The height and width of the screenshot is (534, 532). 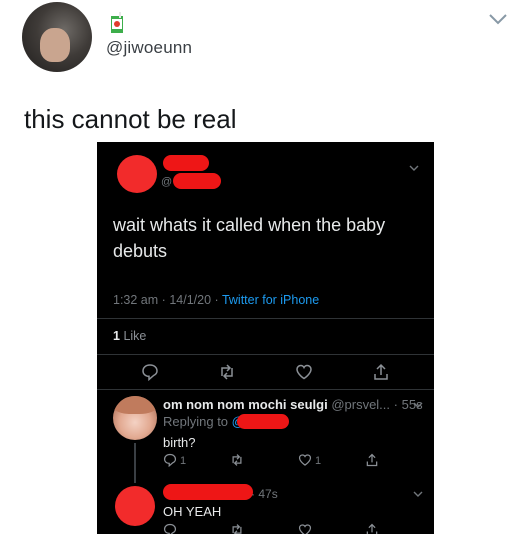 I want to click on reply-count: 1, so click(x=183, y=461).